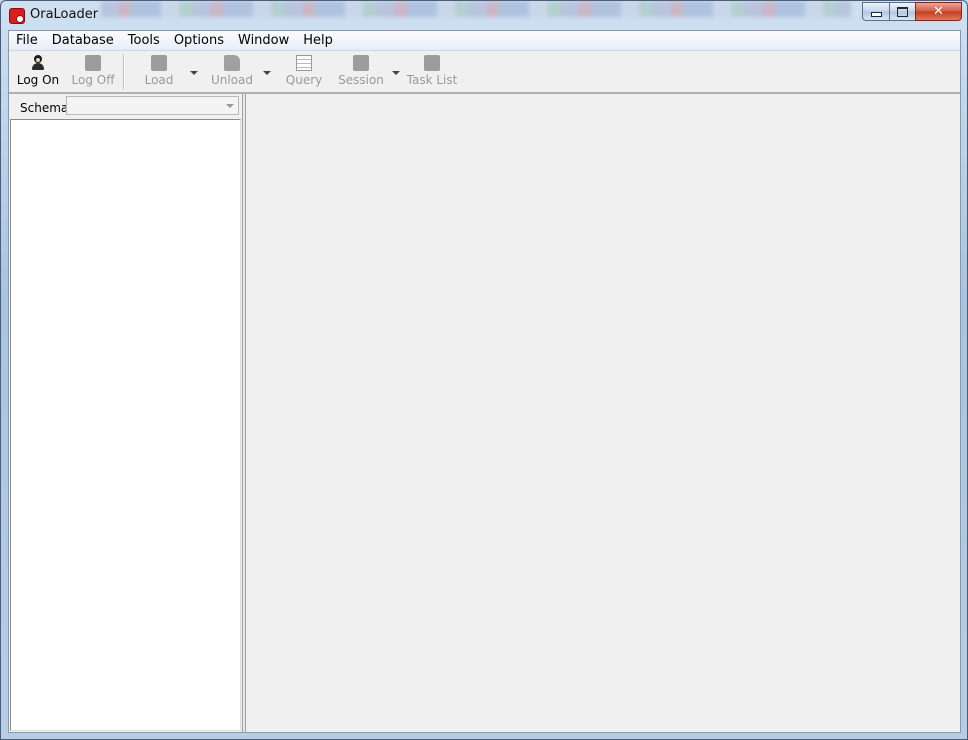  Describe the element at coordinates (159, 72) in the screenshot. I see `load-button: Load` at that location.